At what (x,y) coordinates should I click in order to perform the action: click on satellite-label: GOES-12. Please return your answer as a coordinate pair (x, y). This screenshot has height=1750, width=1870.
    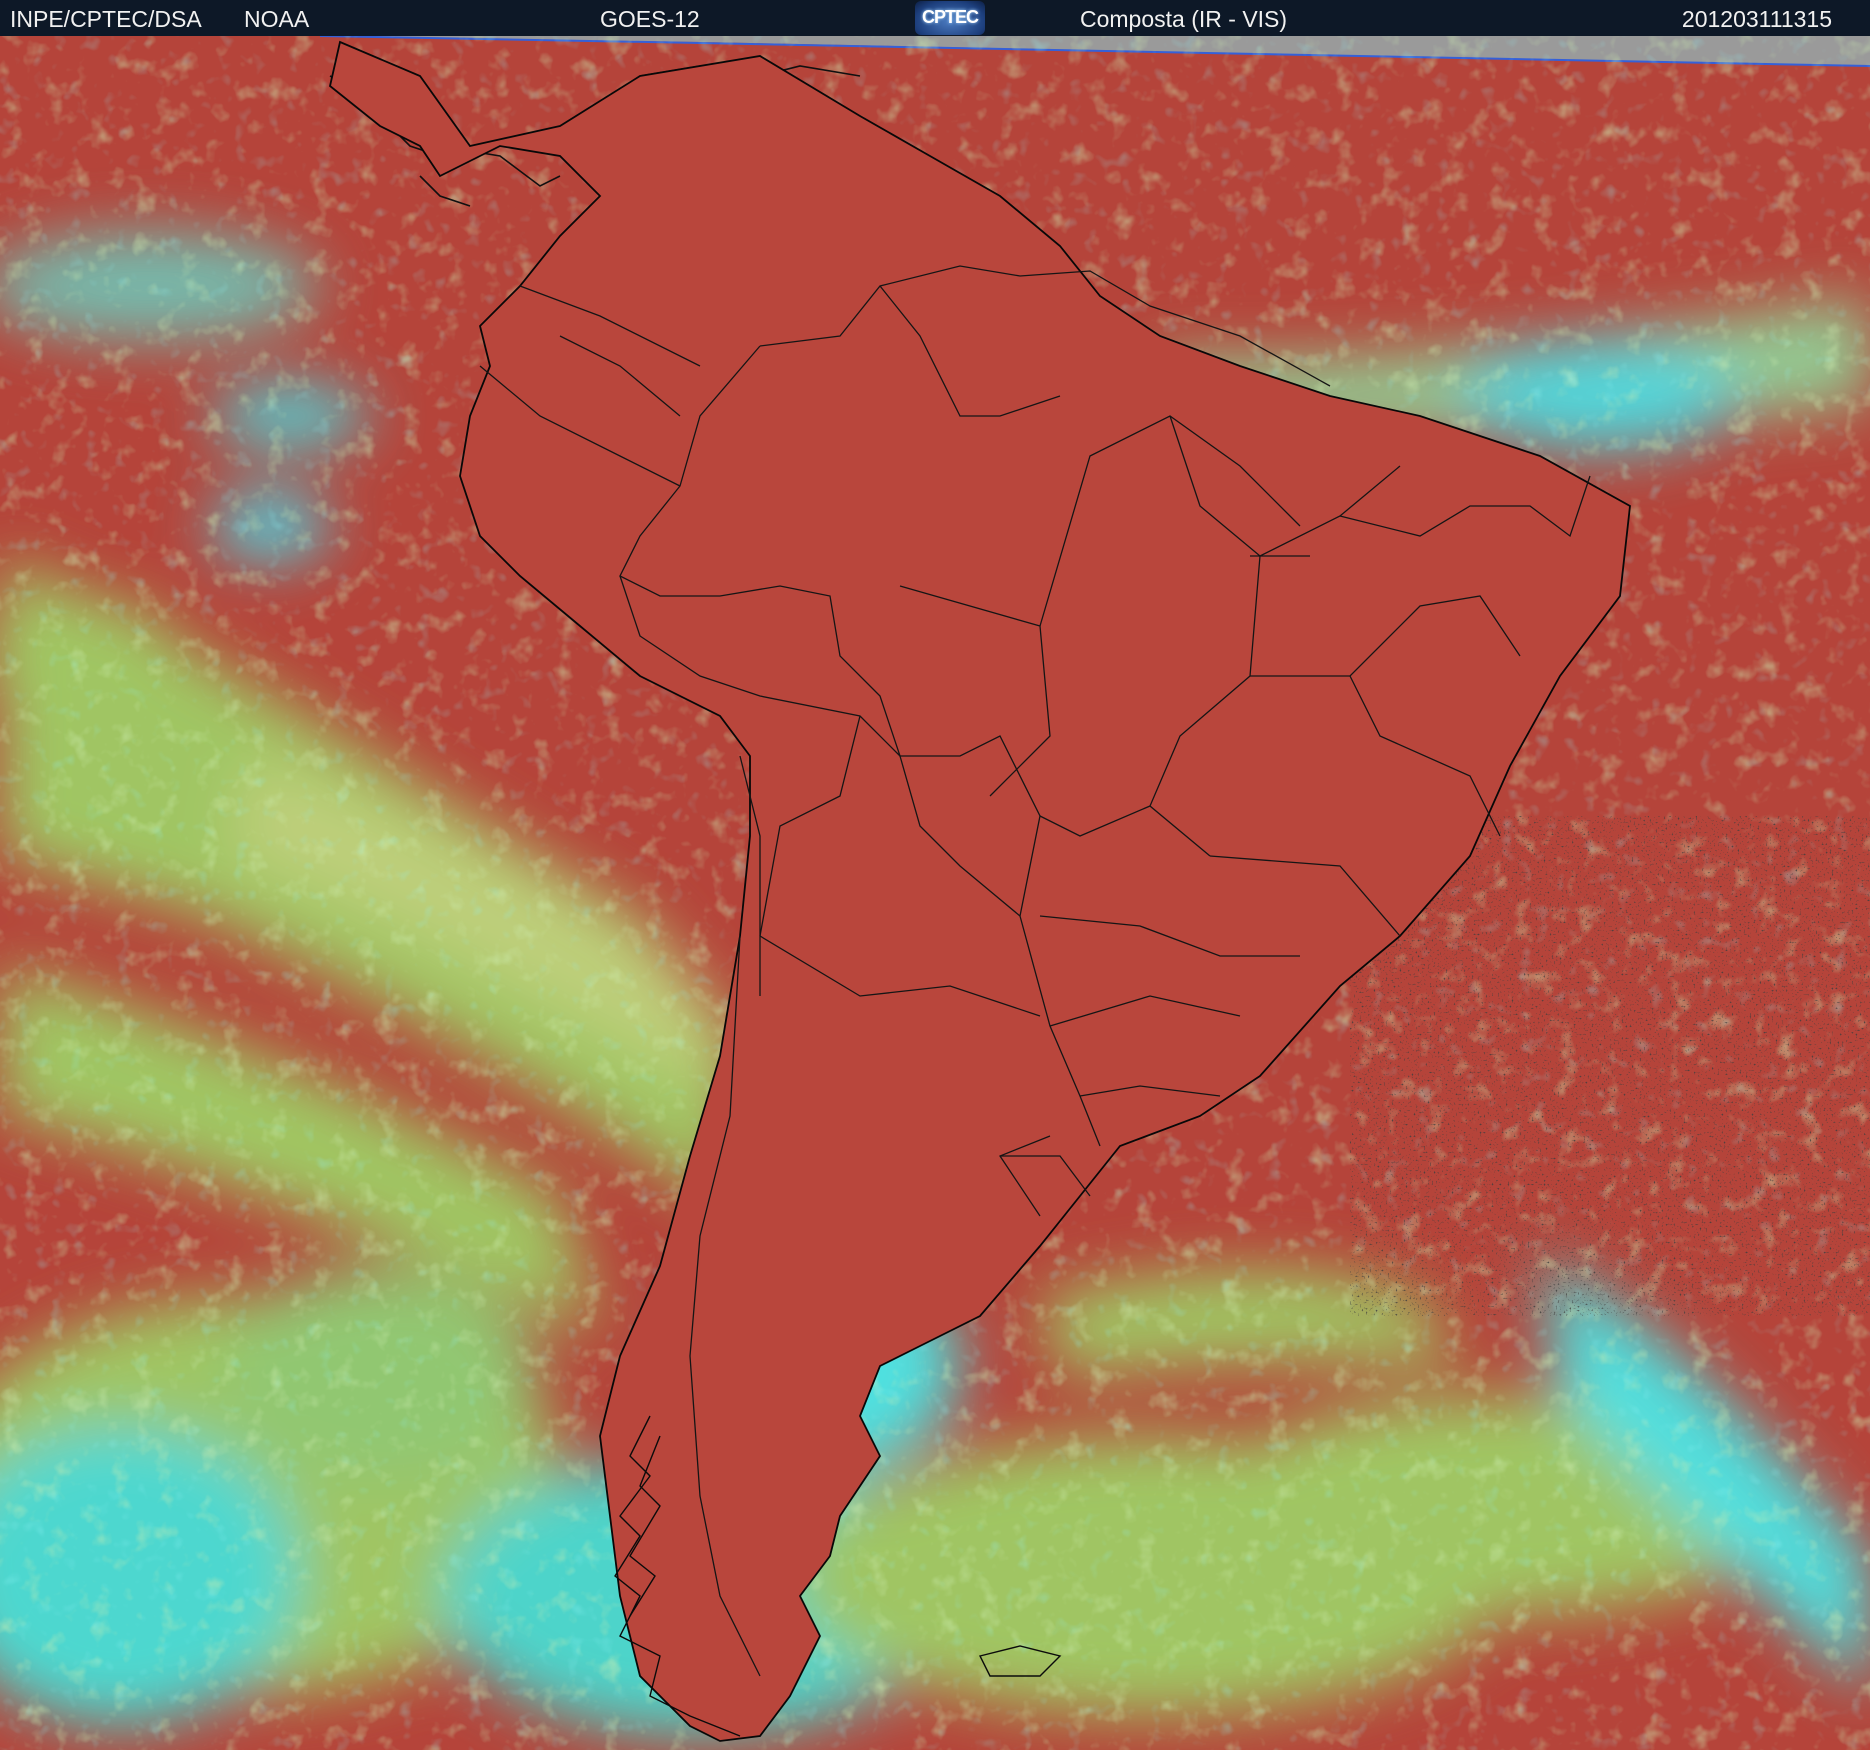
    Looking at the image, I should click on (650, 19).